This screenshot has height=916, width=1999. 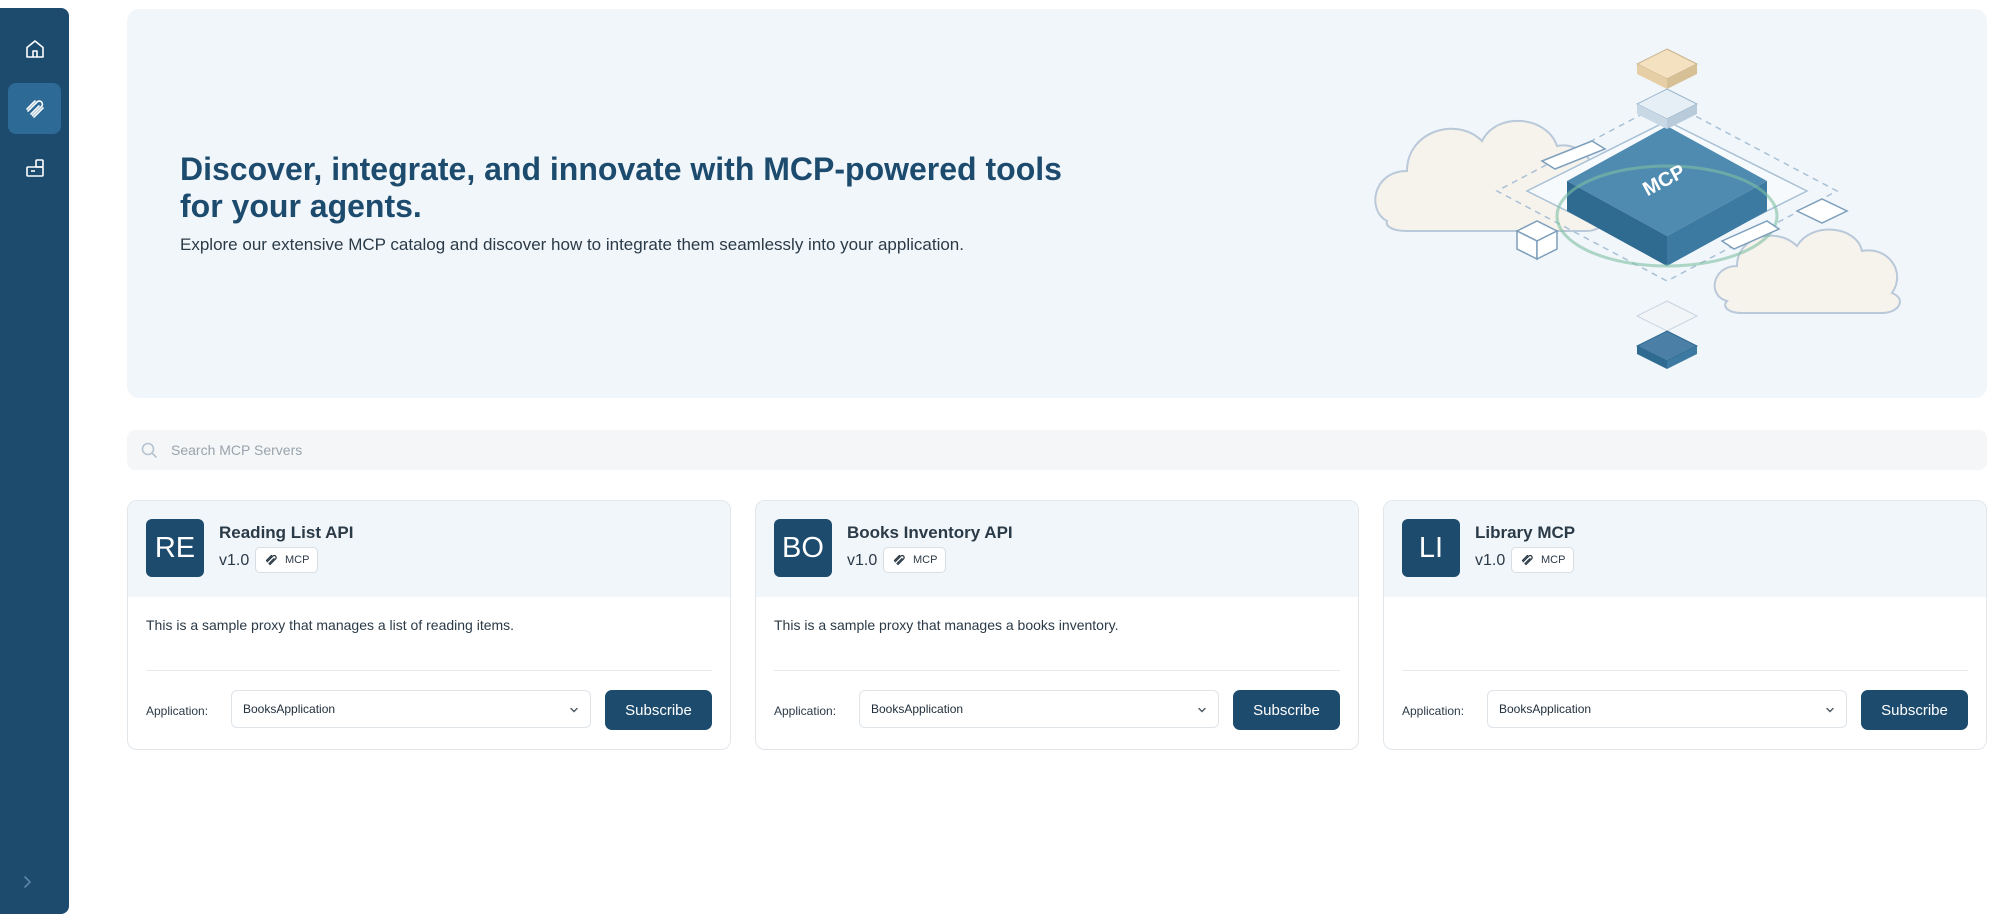 I want to click on card-header: RE Reading List API v1.0 MCP, so click(x=429, y=549).